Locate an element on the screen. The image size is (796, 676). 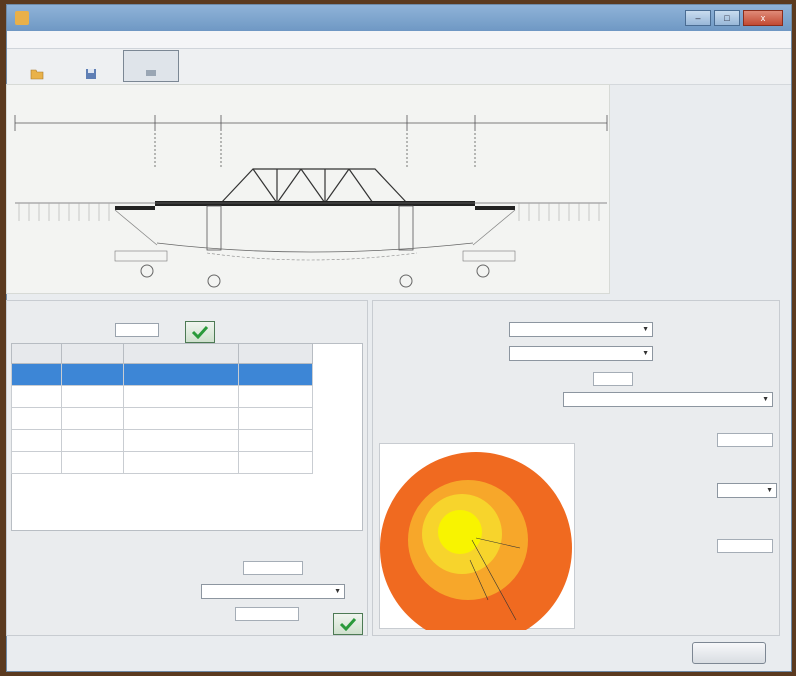
run-button is located at coordinates (151, 66).